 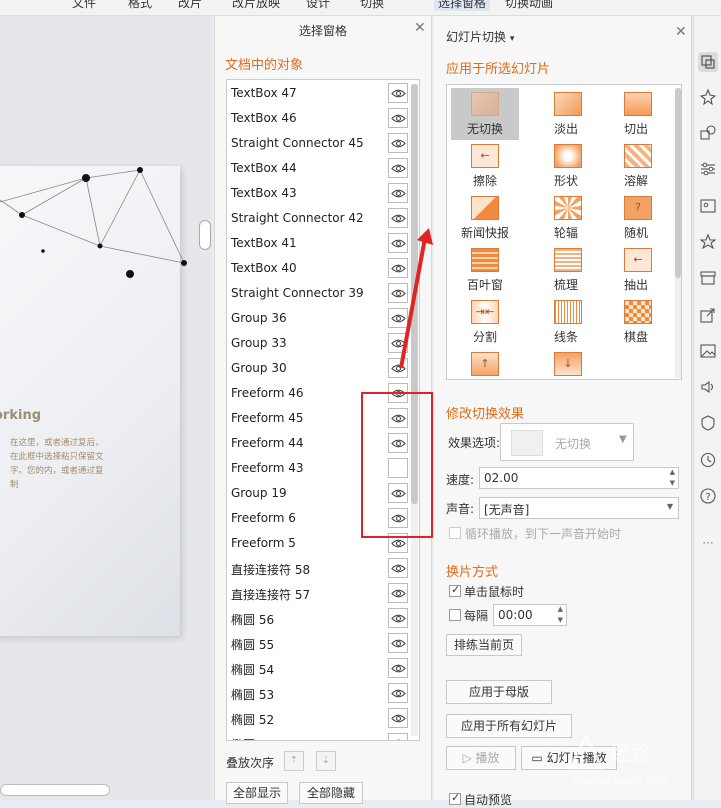 What do you see at coordinates (205, 235) in the screenshot?
I see `canvas-scroll-handle` at bounding box center [205, 235].